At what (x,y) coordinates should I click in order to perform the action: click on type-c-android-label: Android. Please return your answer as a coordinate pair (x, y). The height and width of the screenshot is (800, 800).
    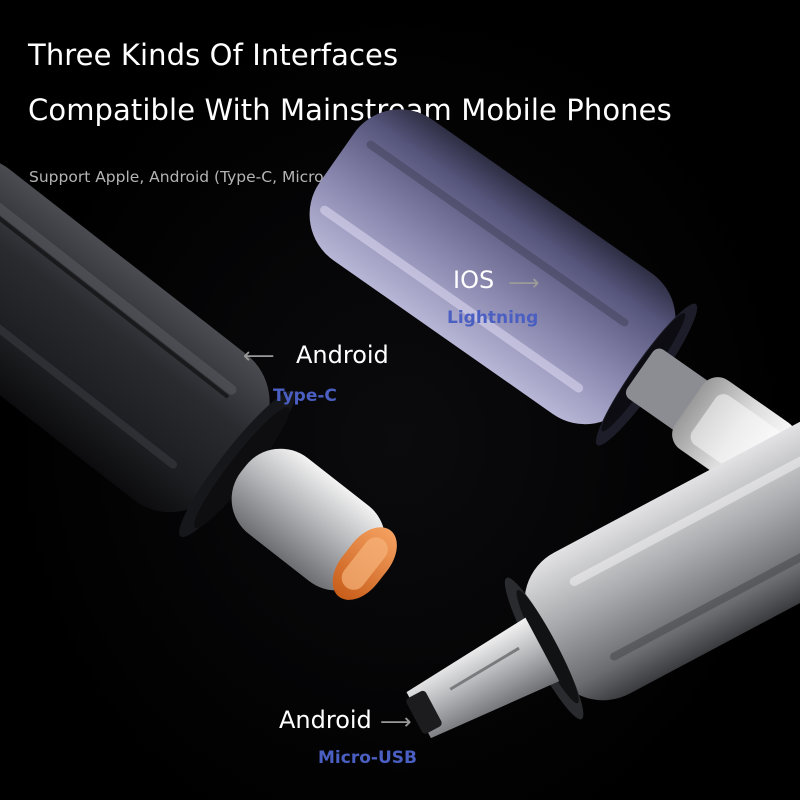
    Looking at the image, I should click on (342, 355).